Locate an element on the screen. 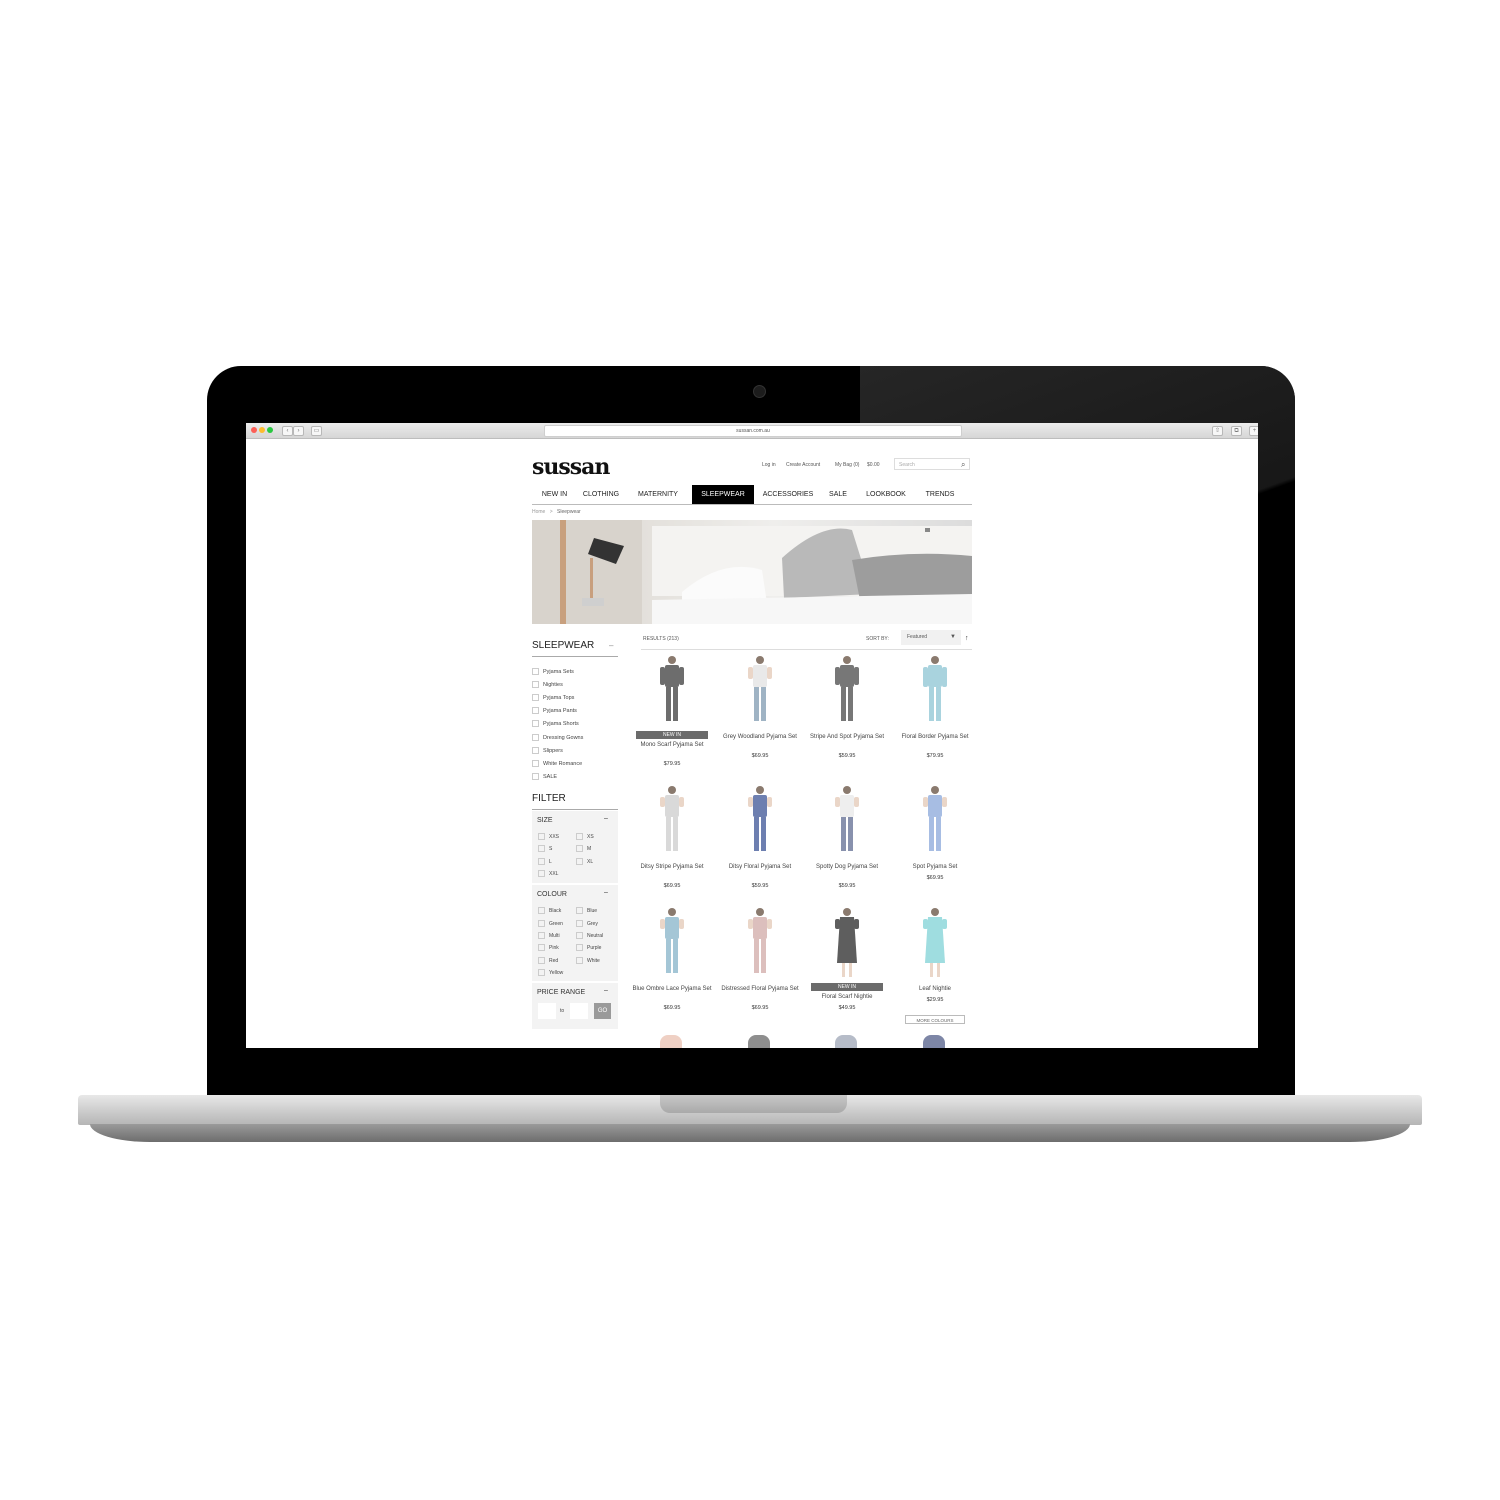  colour-option: Black is located at coordinates (549, 910).